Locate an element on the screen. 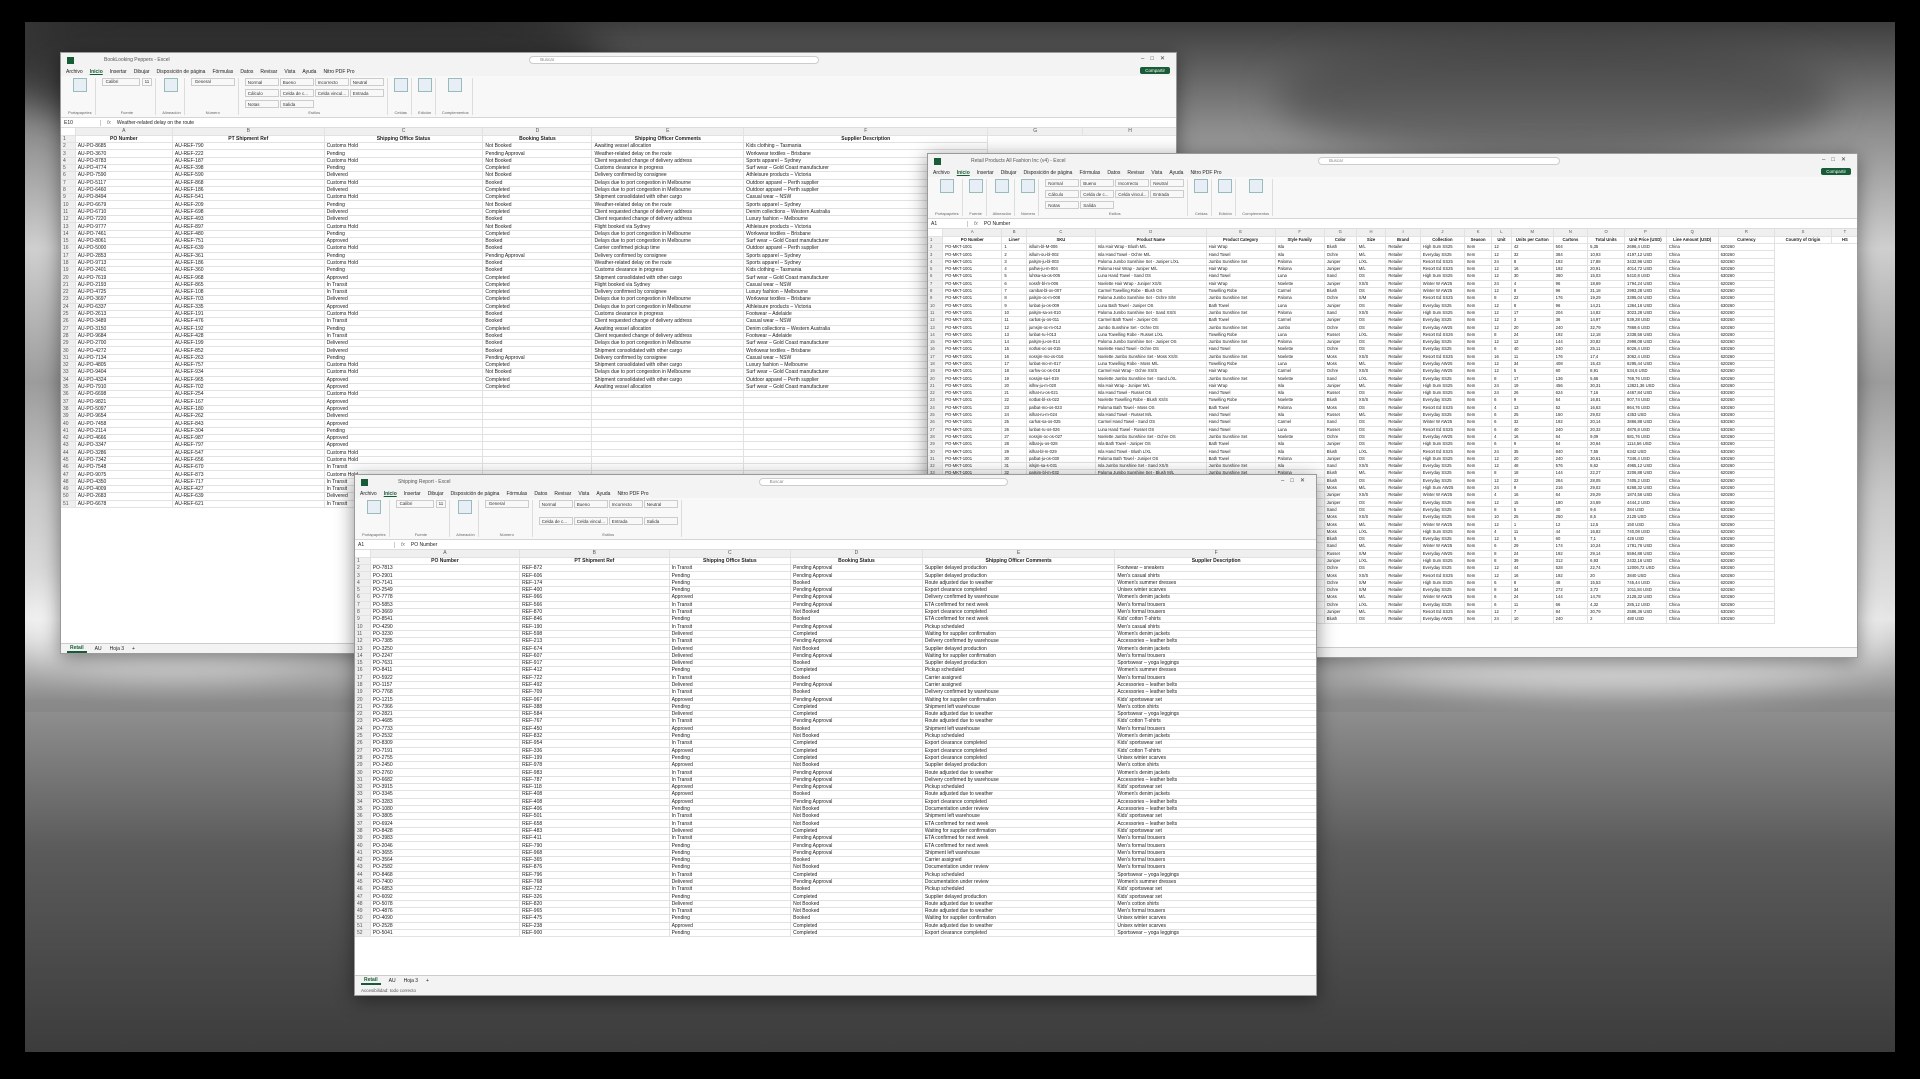 The height and width of the screenshot is (1079, 1920). table-cell: PO-4876 is located at coordinates (445, 911).